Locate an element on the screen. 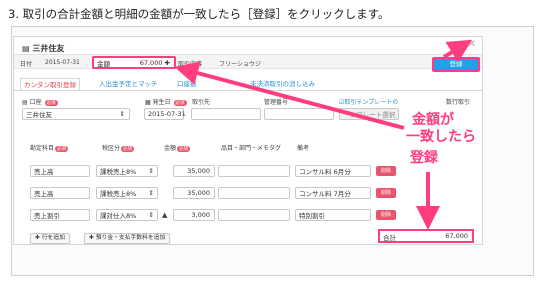  annotation-when-match: 一致したら is located at coordinates (441, 137).